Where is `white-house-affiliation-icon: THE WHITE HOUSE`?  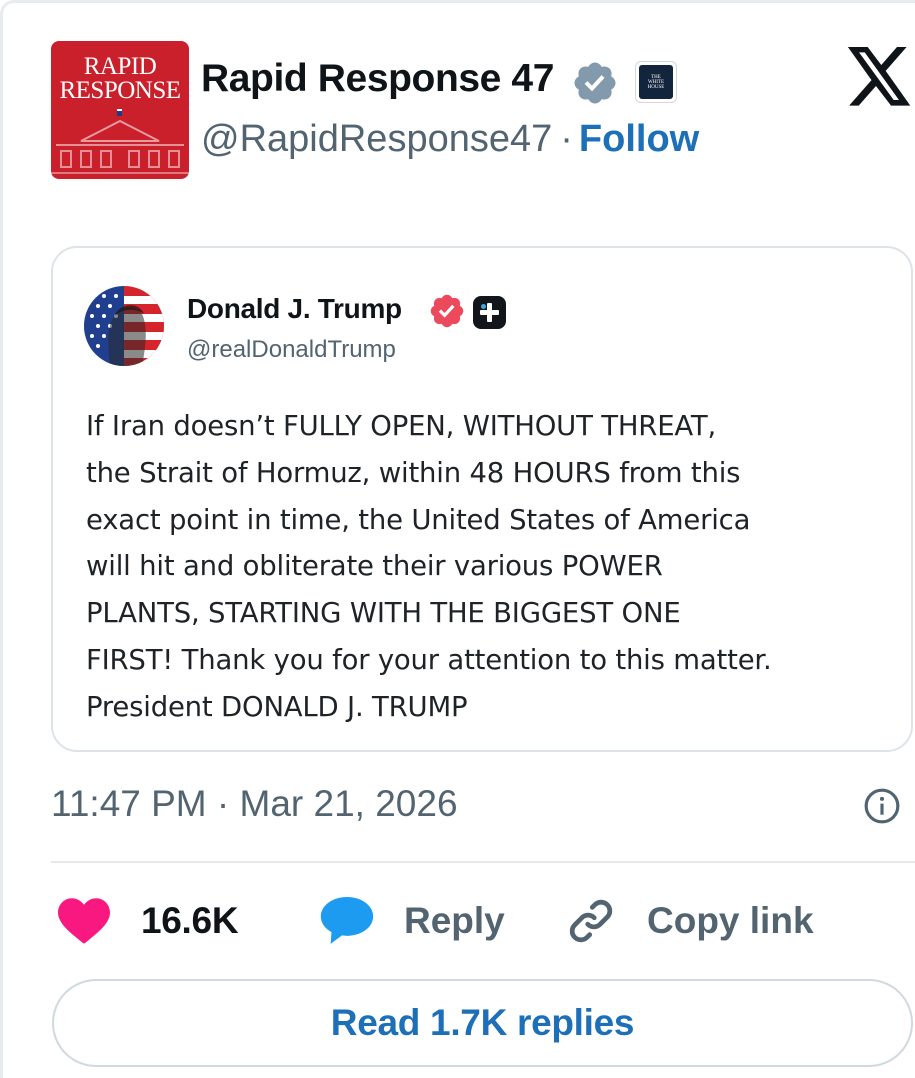
white-house-affiliation-icon: THE WHITE HOUSE is located at coordinates (656, 82).